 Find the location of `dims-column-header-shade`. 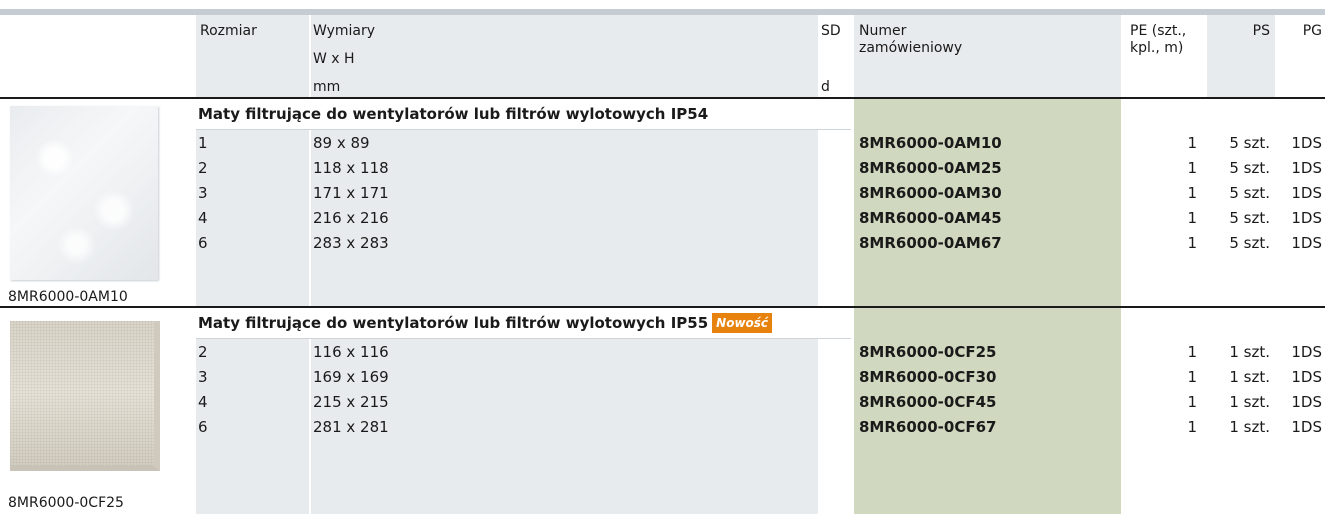

dims-column-header-shade is located at coordinates (564, 56).